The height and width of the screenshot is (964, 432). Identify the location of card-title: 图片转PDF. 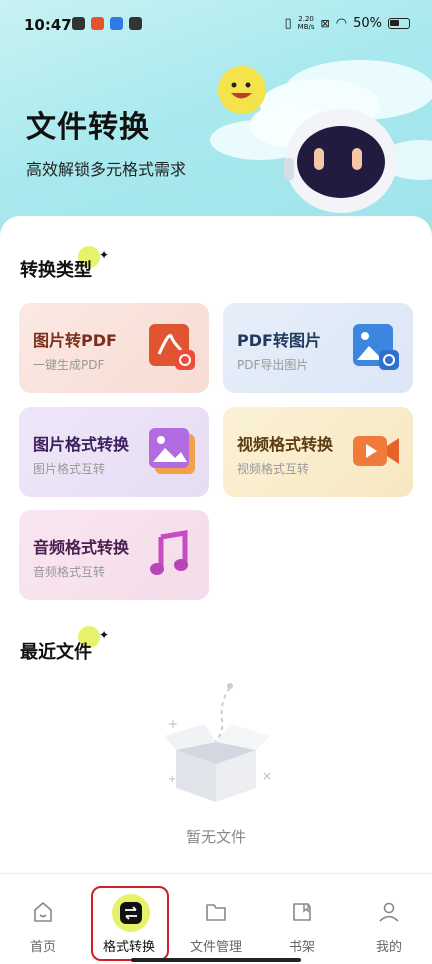
(75, 340).